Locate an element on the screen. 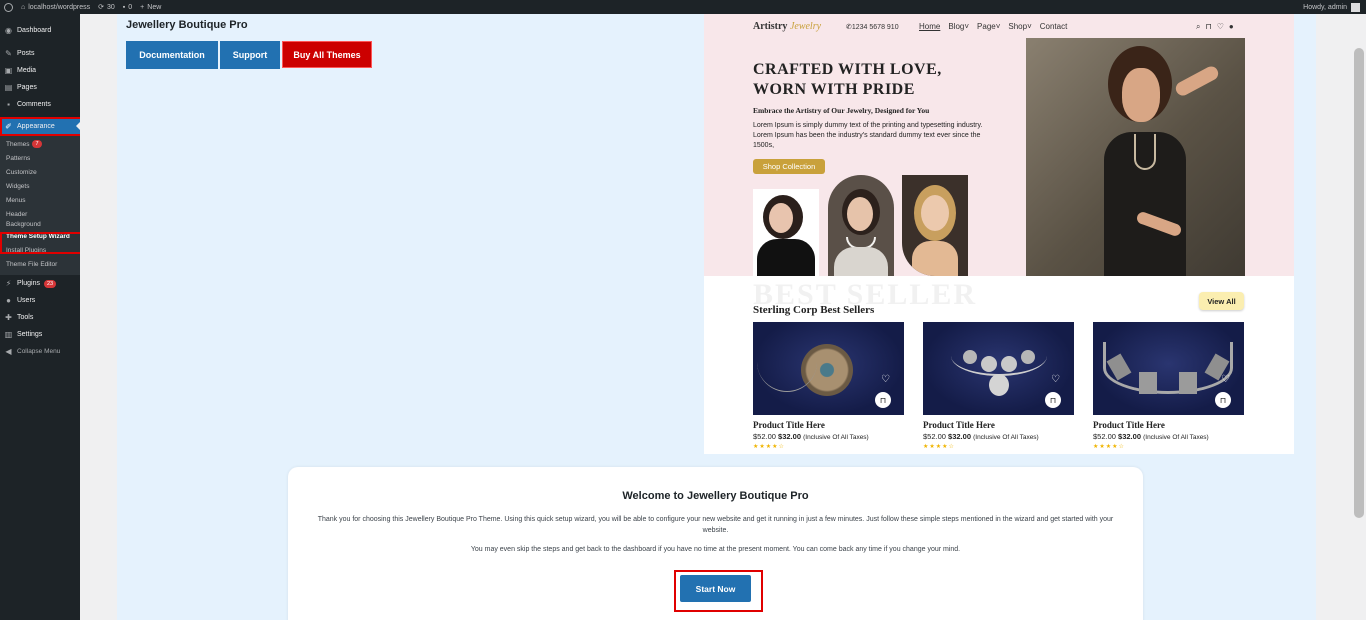 This screenshot has width=1366, height=620. sidebar-item-plugins: ⚡ Plugins 23 is located at coordinates (40, 283).